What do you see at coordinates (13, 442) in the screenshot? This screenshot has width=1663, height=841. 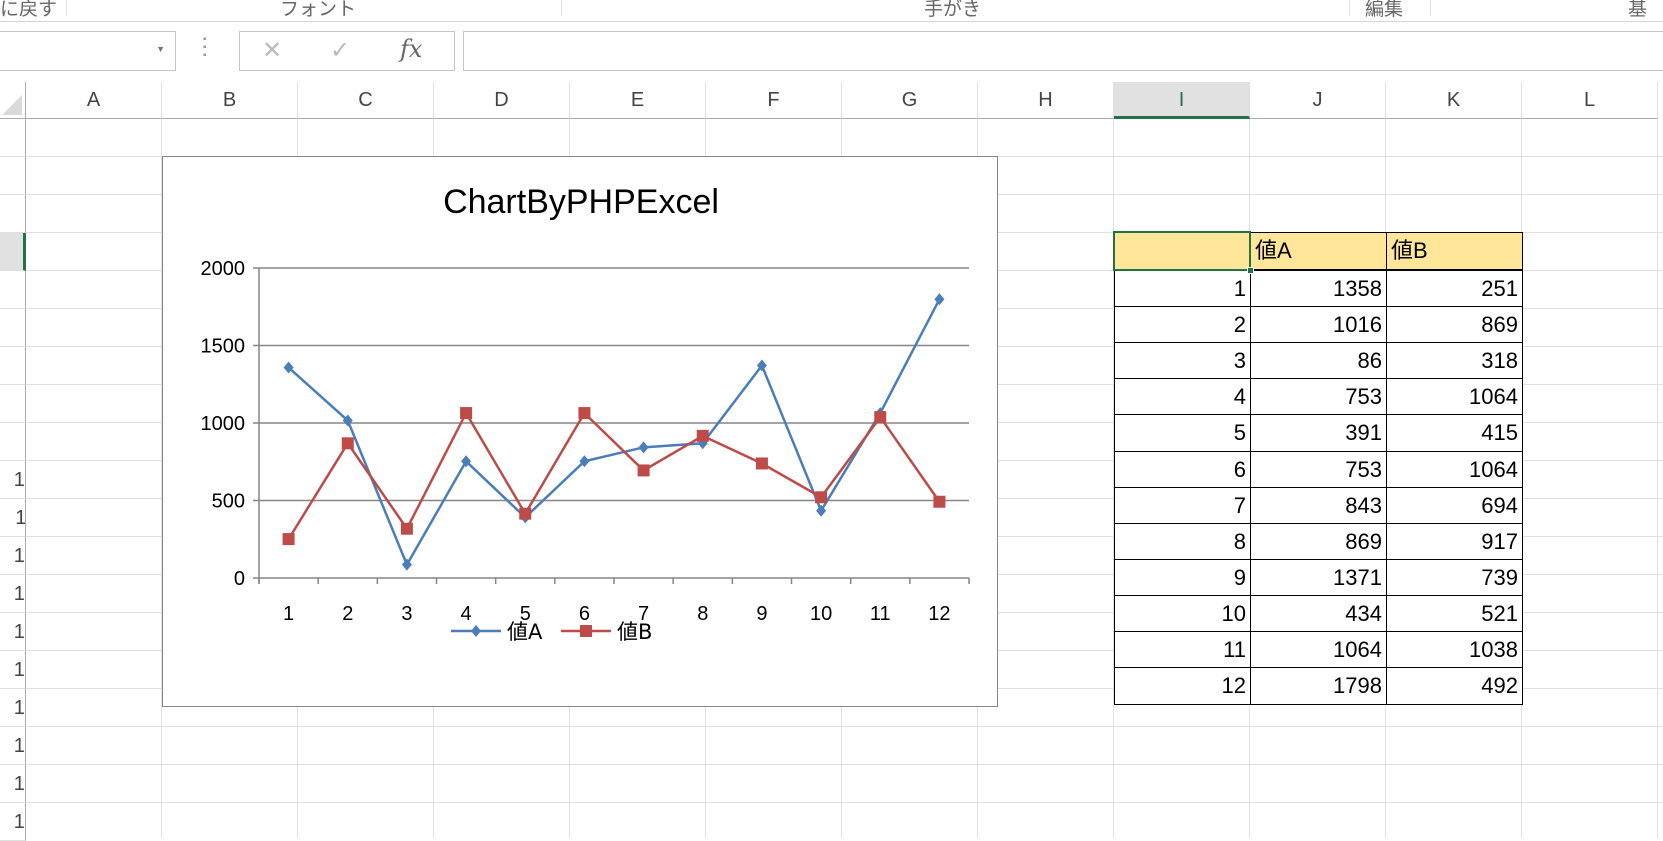 I see `row-header-9: 9` at bounding box center [13, 442].